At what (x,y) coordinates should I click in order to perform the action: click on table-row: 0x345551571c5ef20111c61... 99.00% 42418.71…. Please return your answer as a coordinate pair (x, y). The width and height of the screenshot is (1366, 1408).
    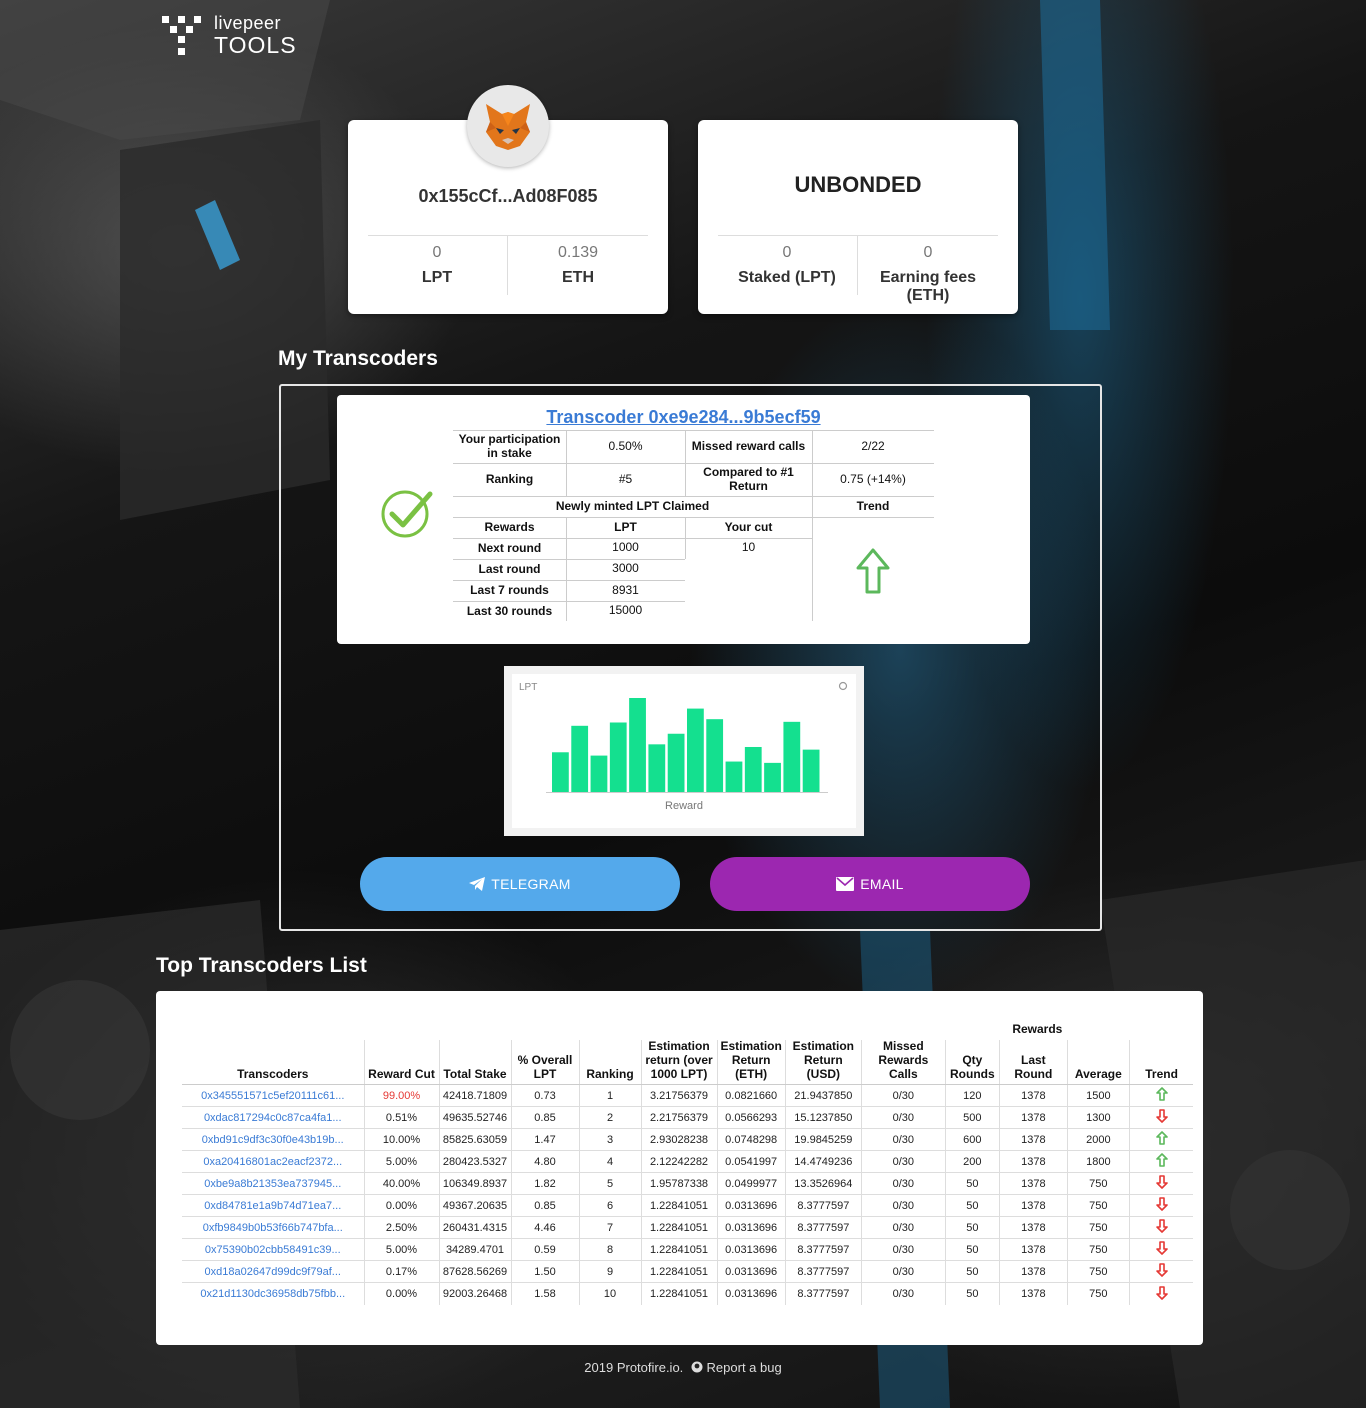
    Looking at the image, I should click on (688, 1095).